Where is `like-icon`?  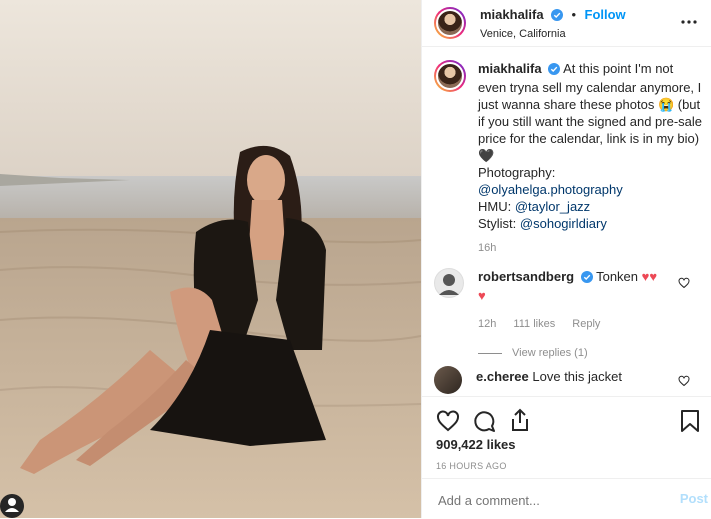
like-icon is located at coordinates (448, 423).